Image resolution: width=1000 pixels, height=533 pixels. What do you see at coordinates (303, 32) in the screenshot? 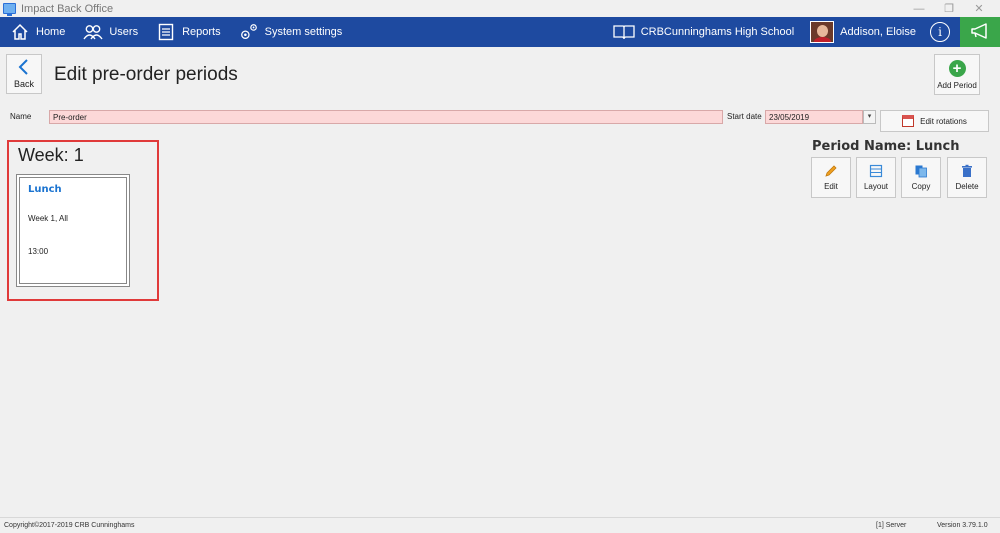
I see `nav-system-settings-label: System settings` at bounding box center [303, 32].